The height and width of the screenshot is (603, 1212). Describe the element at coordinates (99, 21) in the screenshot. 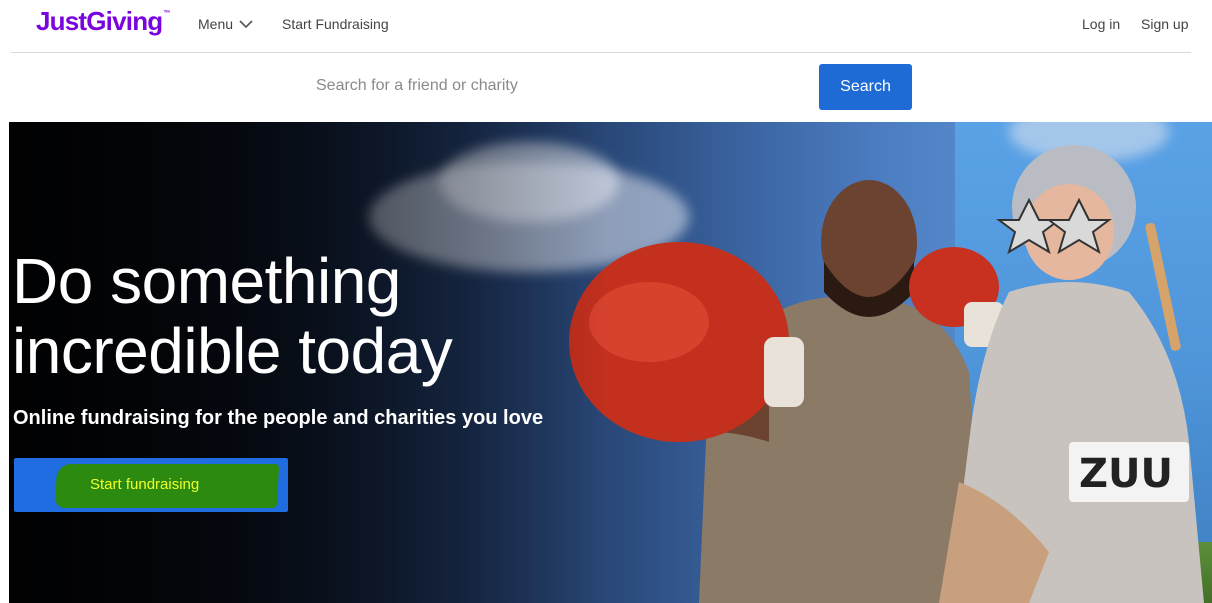

I see `logo-text: JustGiving` at that location.